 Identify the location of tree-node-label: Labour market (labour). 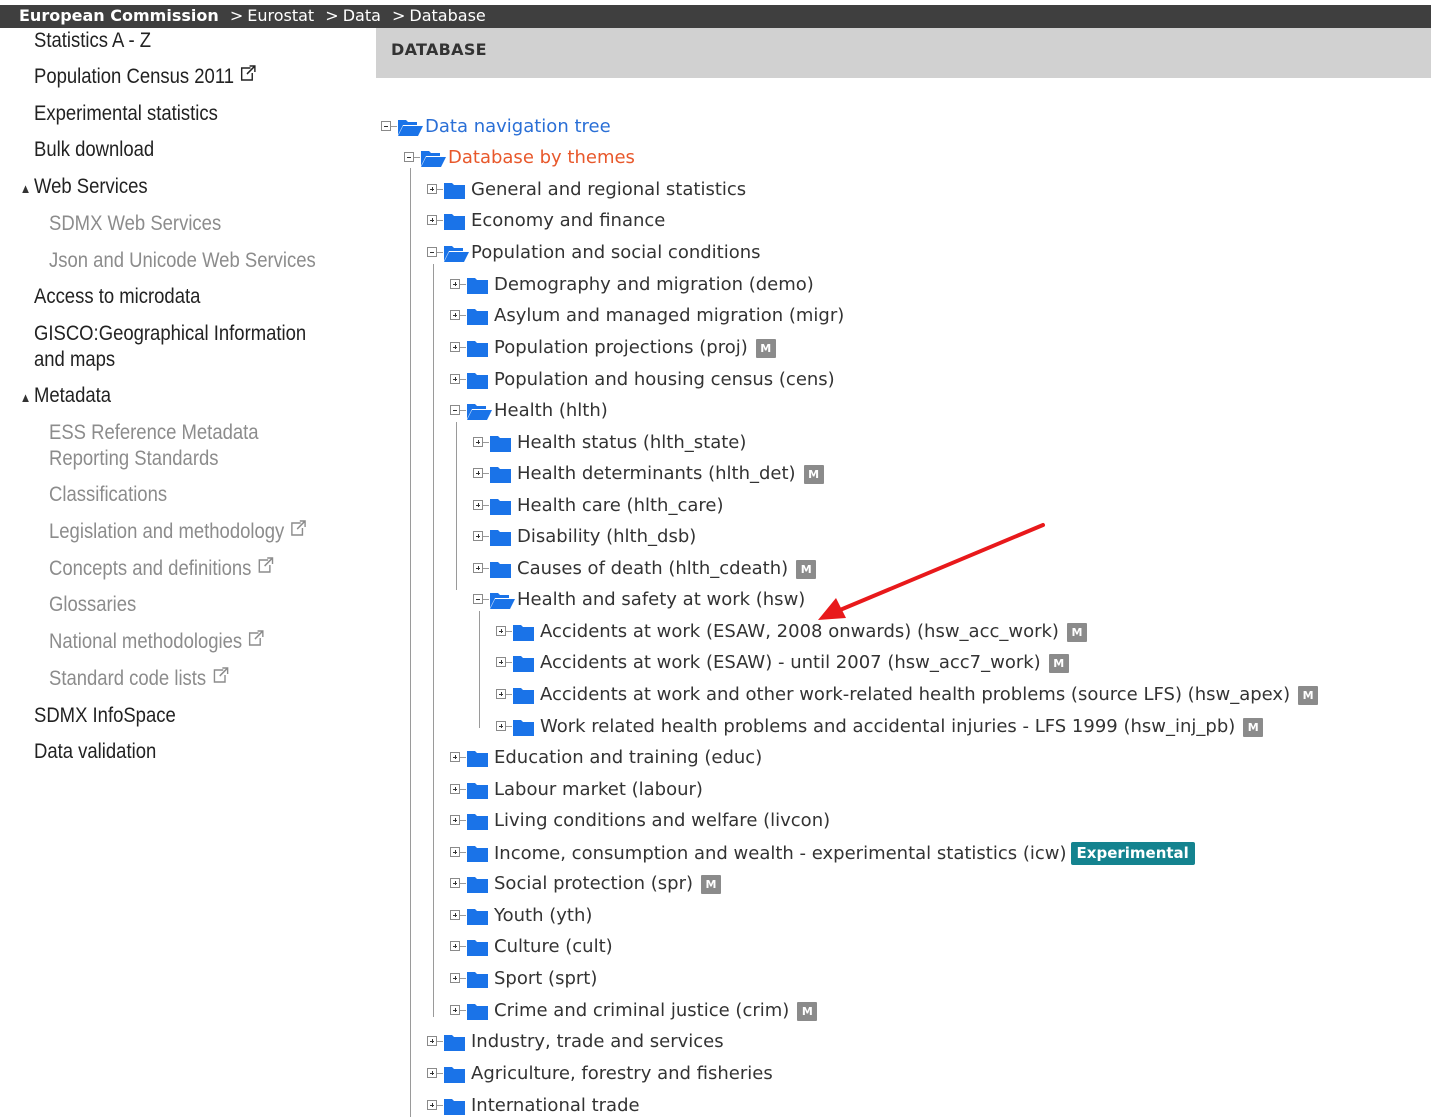
(598, 790).